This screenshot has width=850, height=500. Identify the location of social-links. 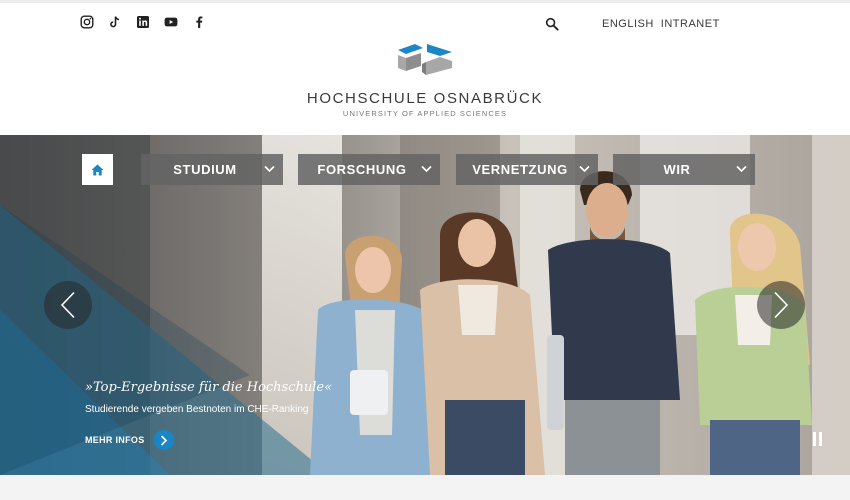
(143, 22).